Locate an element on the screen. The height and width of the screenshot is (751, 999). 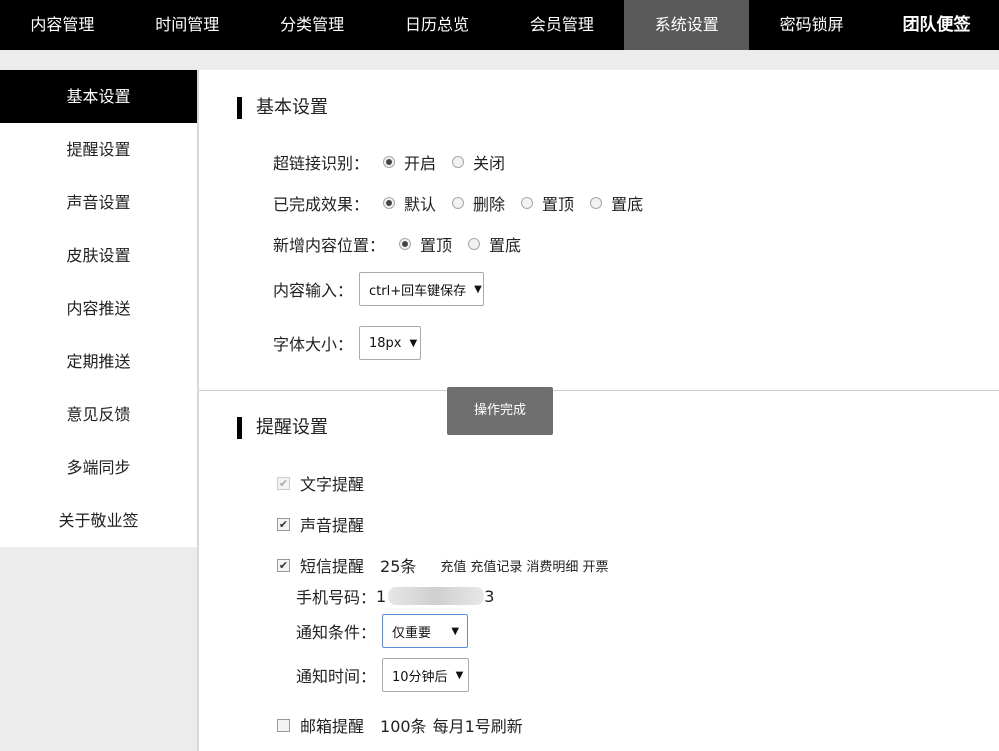
mail-remind-label: 邮箱提醒 is located at coordinates (332, 726).